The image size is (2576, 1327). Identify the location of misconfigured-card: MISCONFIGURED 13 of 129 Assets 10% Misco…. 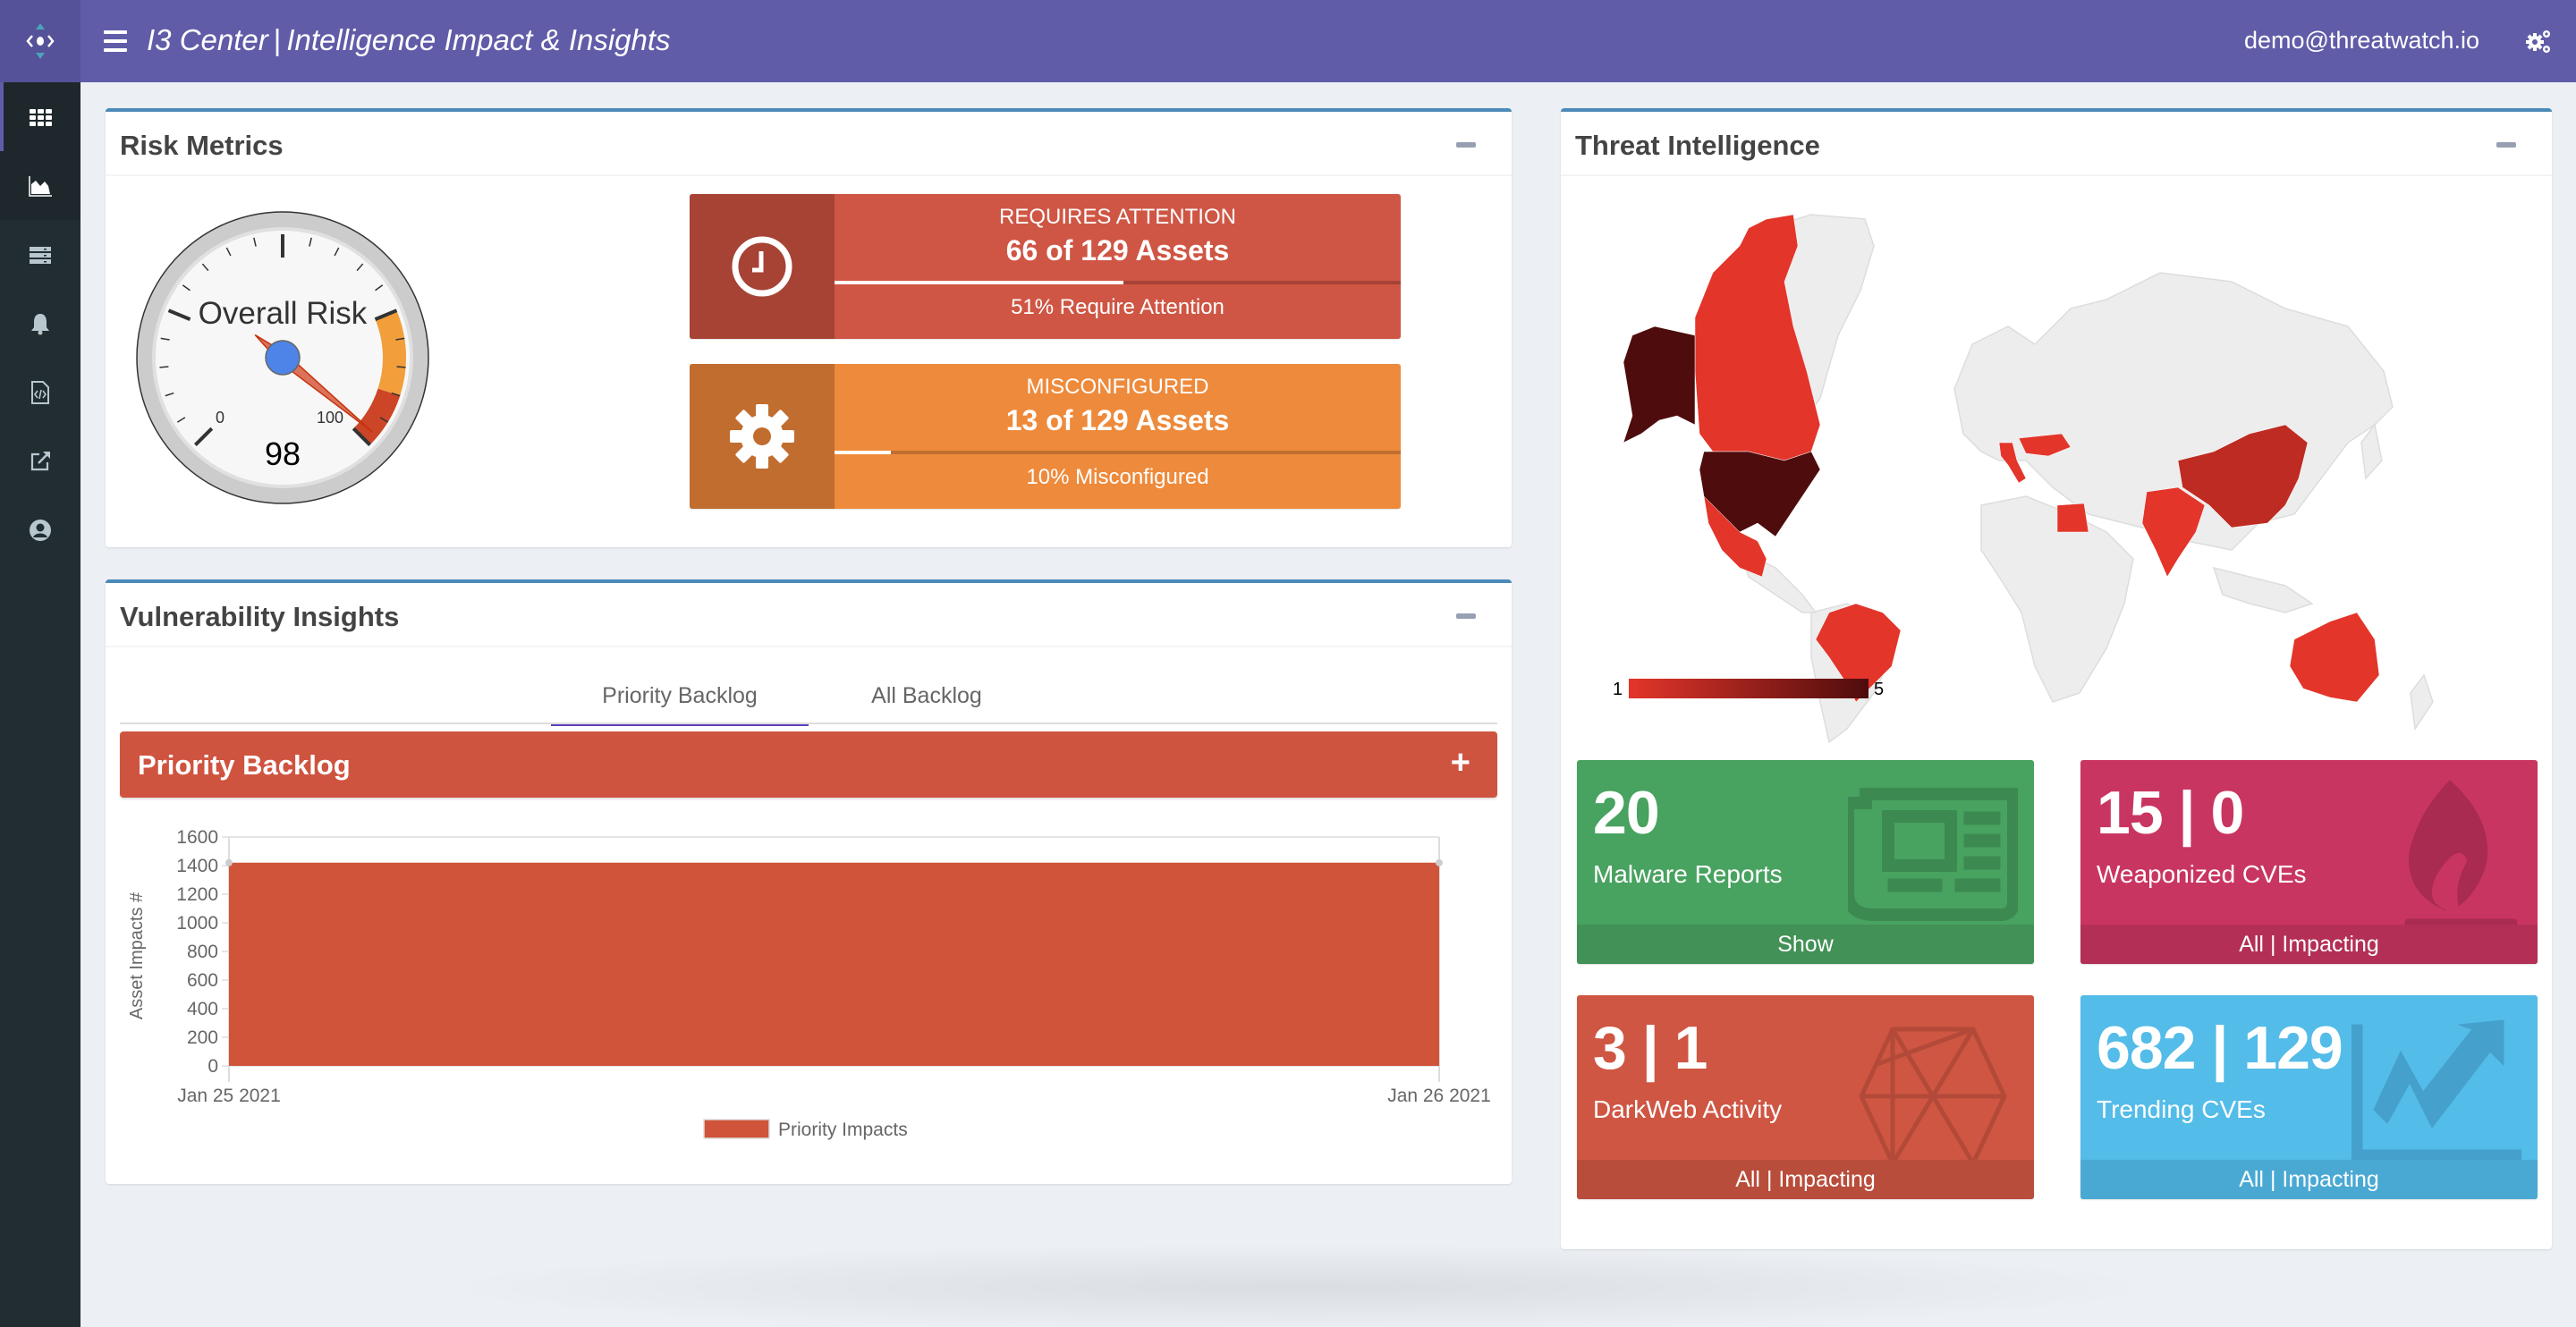
(1045, 436).